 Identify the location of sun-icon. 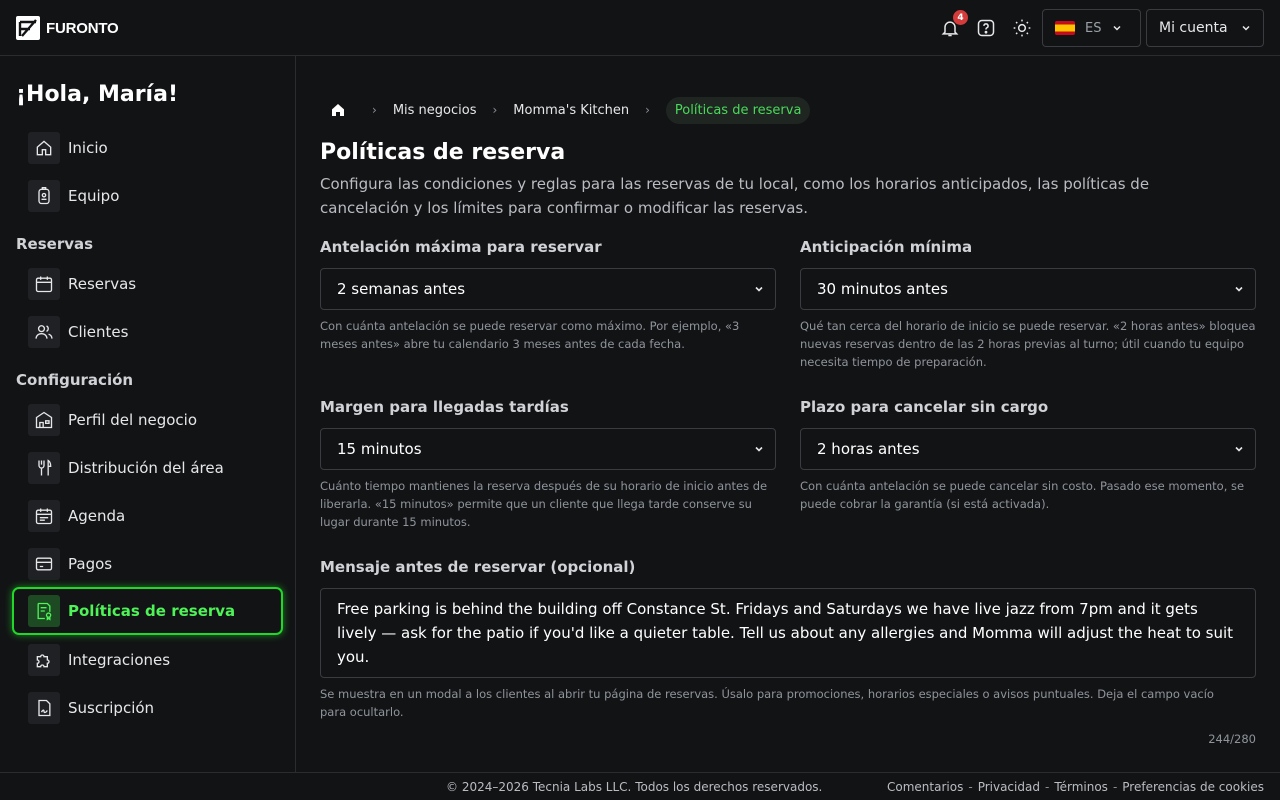
(1022, 28).